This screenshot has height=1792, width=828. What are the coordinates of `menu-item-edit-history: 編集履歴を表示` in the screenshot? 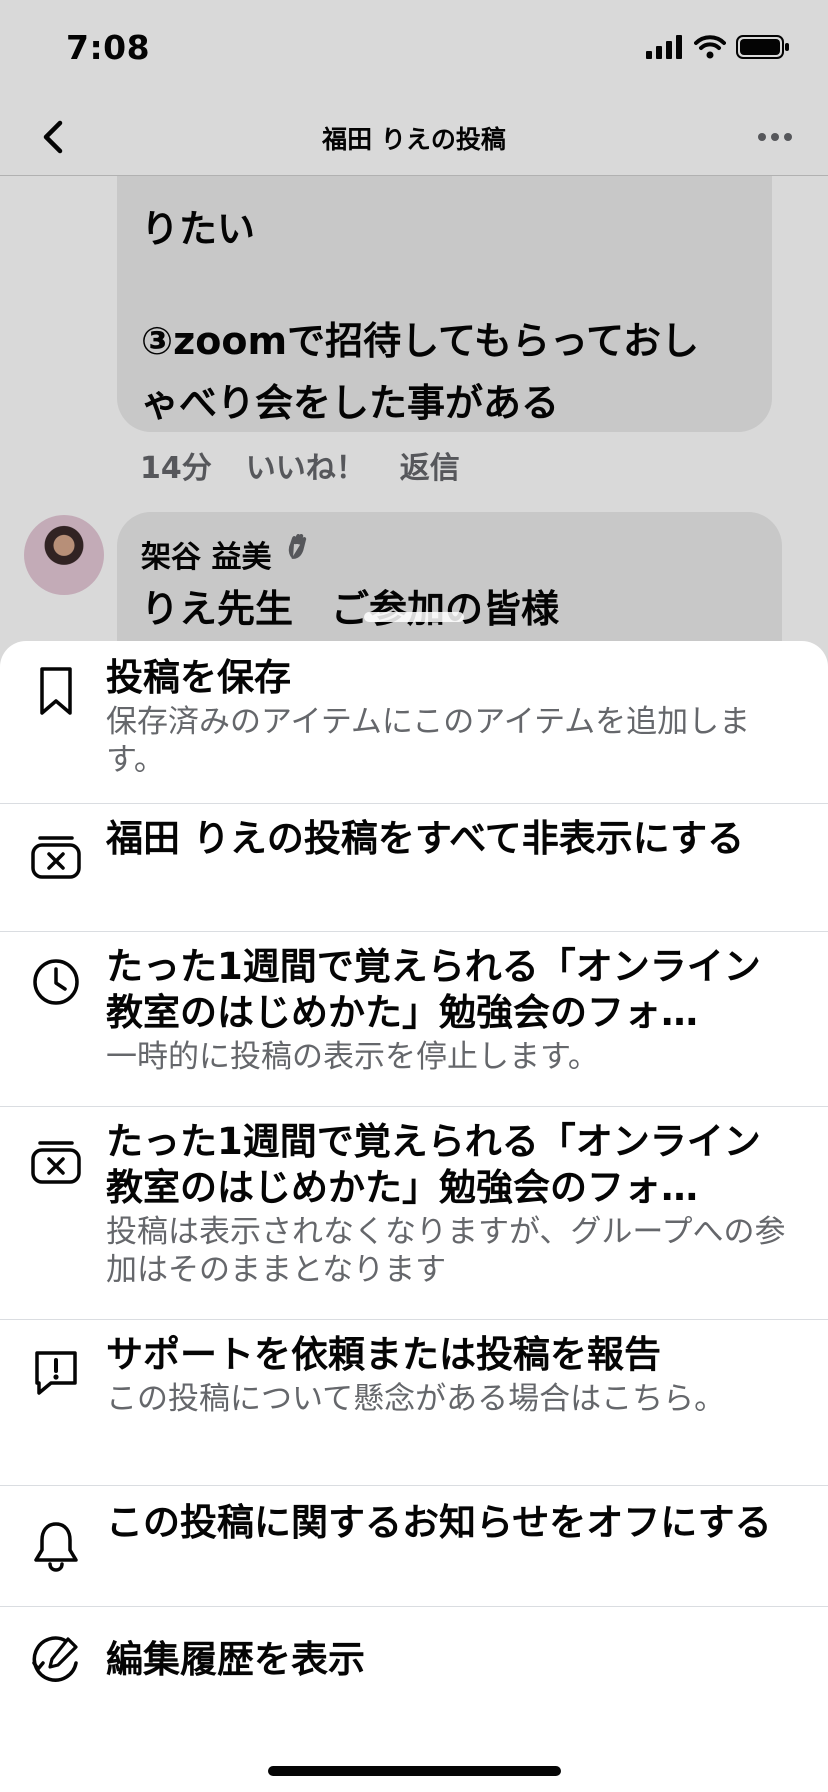 It's located at (414, 1662).